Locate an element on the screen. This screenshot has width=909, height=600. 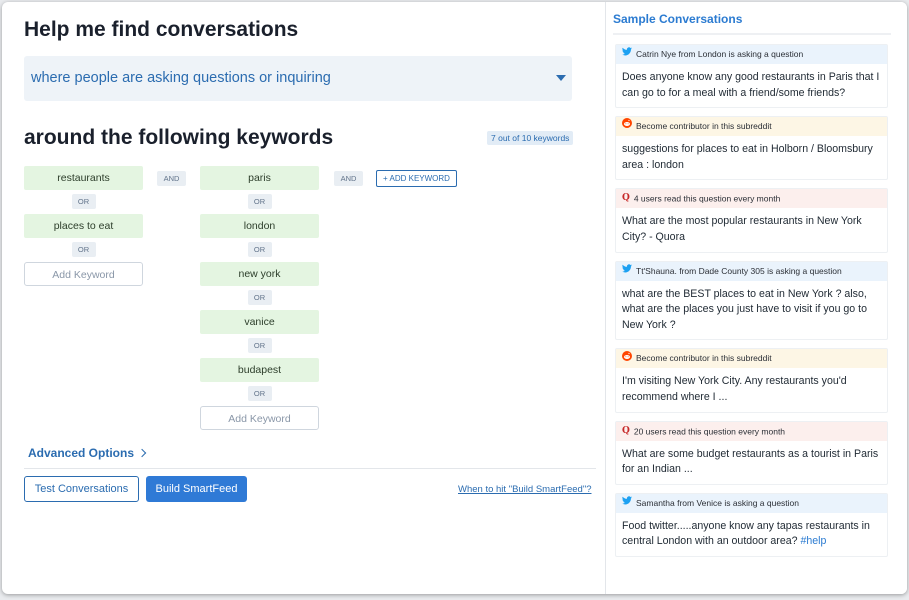
conversation-card-header: Q 20 users read this question every month is located at coordinates (751, 431).